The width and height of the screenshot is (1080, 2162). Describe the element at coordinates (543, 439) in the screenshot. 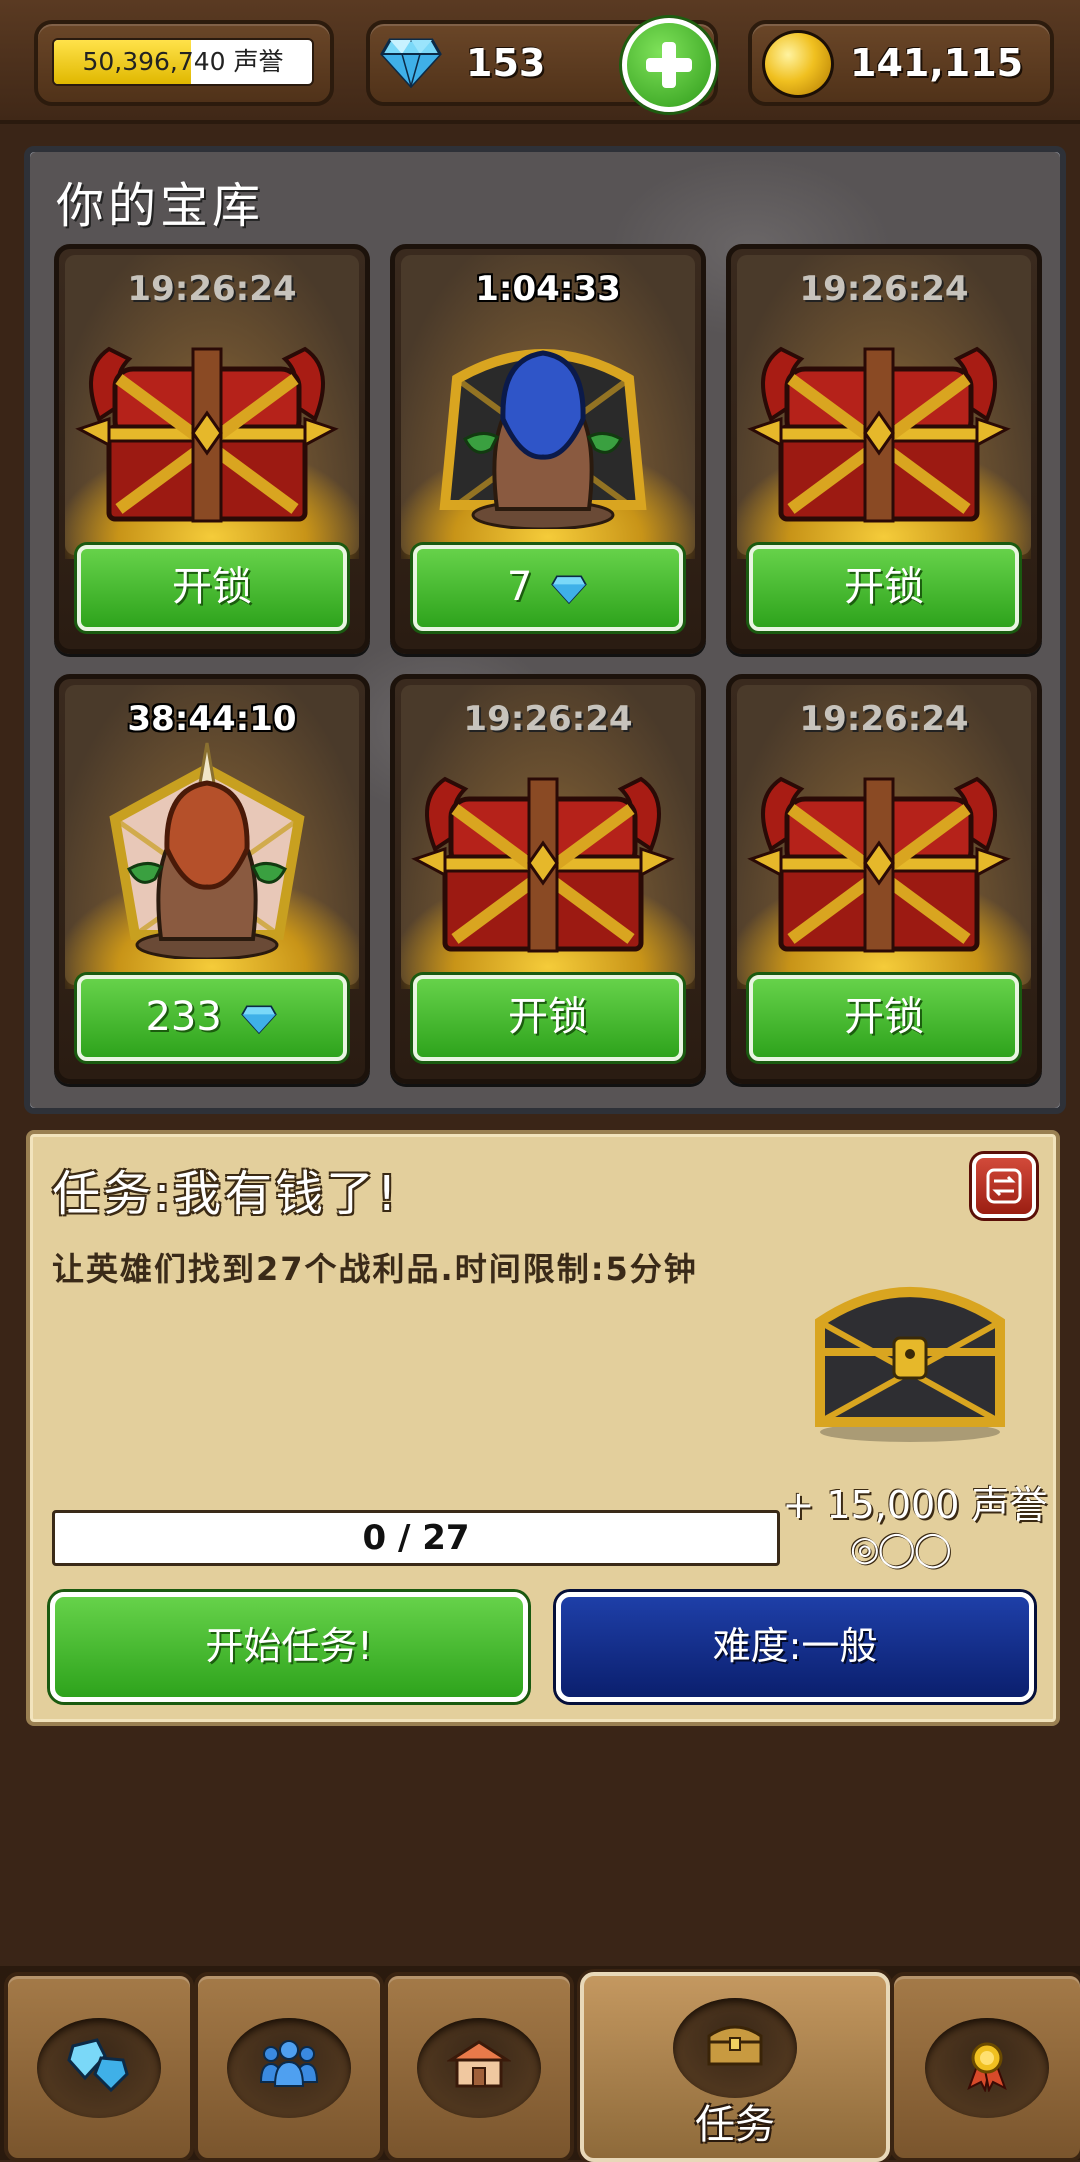

I see `goblin-blue-hood-chest-icon` at that location.